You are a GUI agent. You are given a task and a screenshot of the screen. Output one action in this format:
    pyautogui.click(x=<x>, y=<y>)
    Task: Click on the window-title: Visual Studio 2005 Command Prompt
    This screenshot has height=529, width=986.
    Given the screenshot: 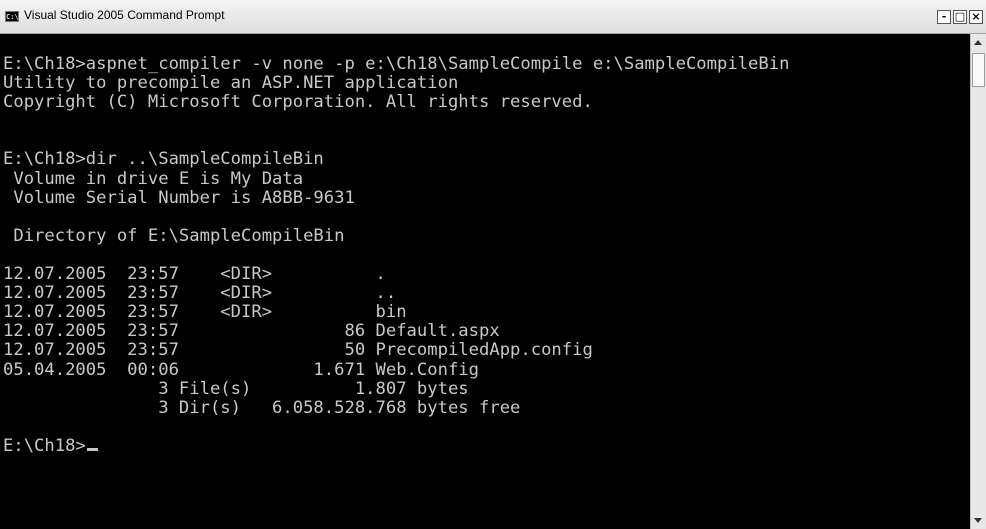 What is the action you would take?
    pyautogui.click(x=124, y=15)
    